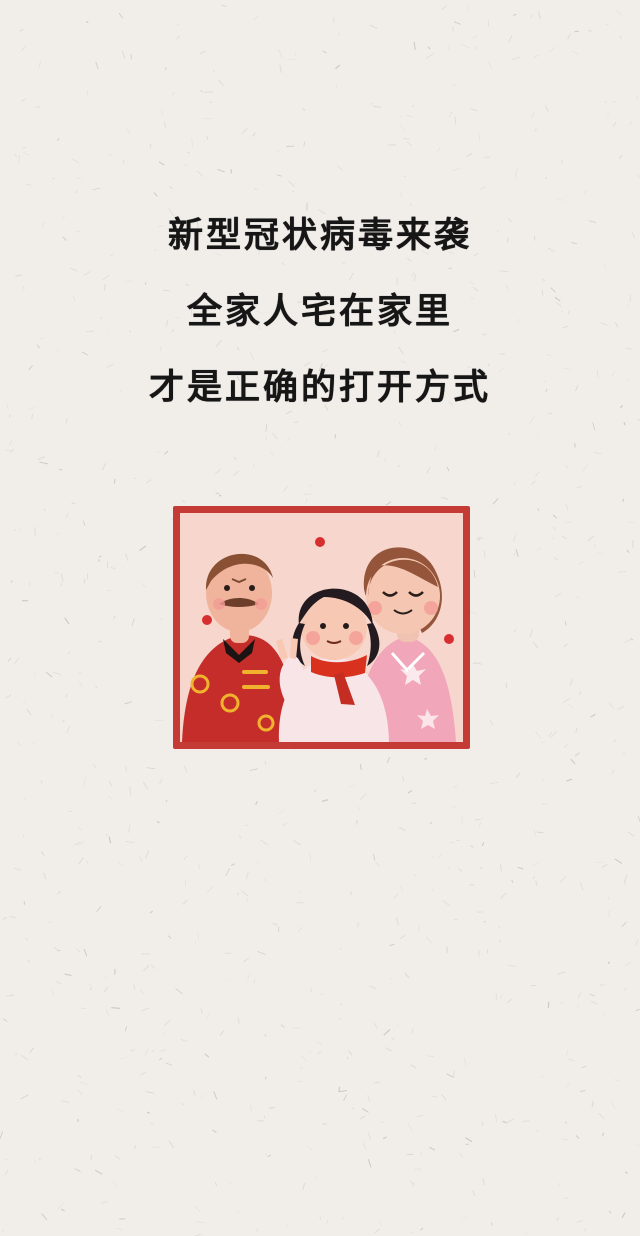  Describe the element at coordinates (319, 311) in the screenshot. I see `poem-line-2: 全家人宅在家里` at that location.